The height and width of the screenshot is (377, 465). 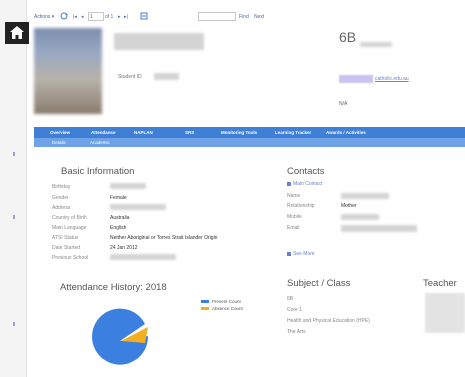 What do you see at coordinates (65, 238) in the screenshot?
I see `atsi-label: ATSI Status` at bounding box center [65, 238].